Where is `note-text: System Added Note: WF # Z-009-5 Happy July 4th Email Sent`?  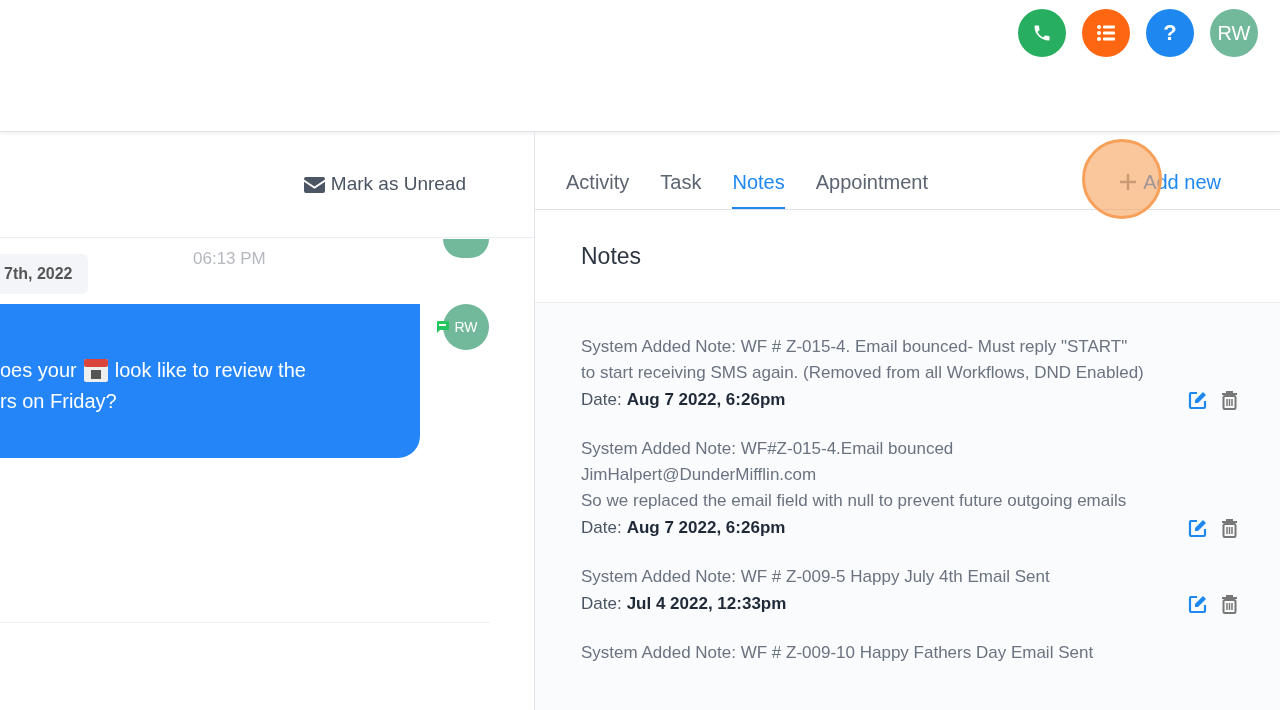
note-text: System Added Note: WF # Z-009-5 Happy July 4th Email Sent is located at coordinates (816, 577).